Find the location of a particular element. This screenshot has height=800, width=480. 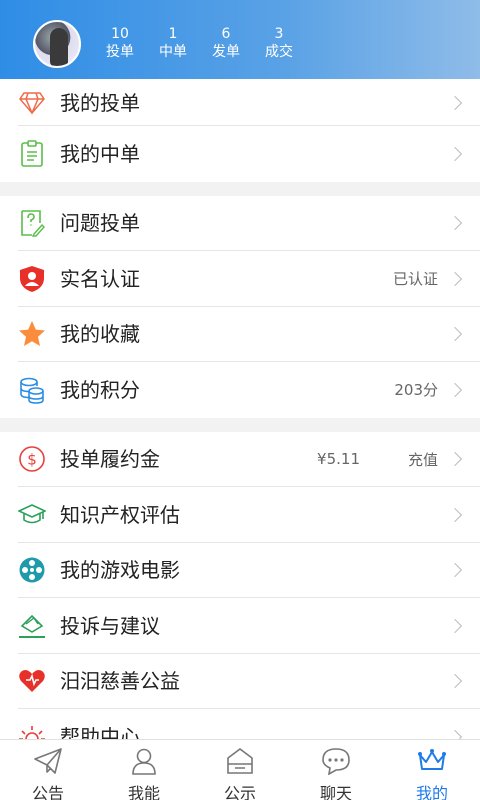

stat-deals: 3 成交 is located at coordinates (279, 43).